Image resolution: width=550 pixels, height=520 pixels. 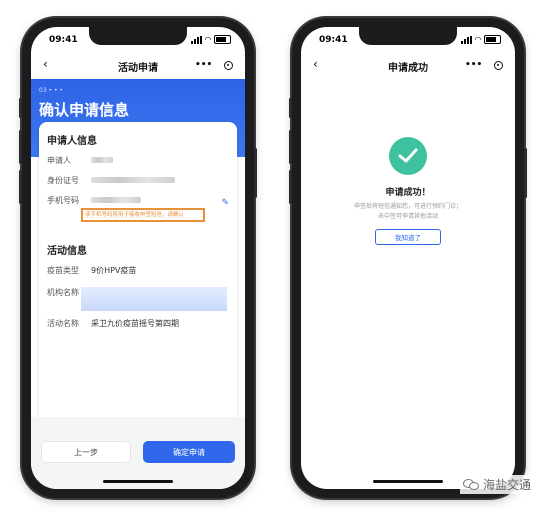 What do you see at coordinates (138, 66) in the screenshot?
I see `navbar: ‹ 活动申请 •••` at bounding box center [138, 66].